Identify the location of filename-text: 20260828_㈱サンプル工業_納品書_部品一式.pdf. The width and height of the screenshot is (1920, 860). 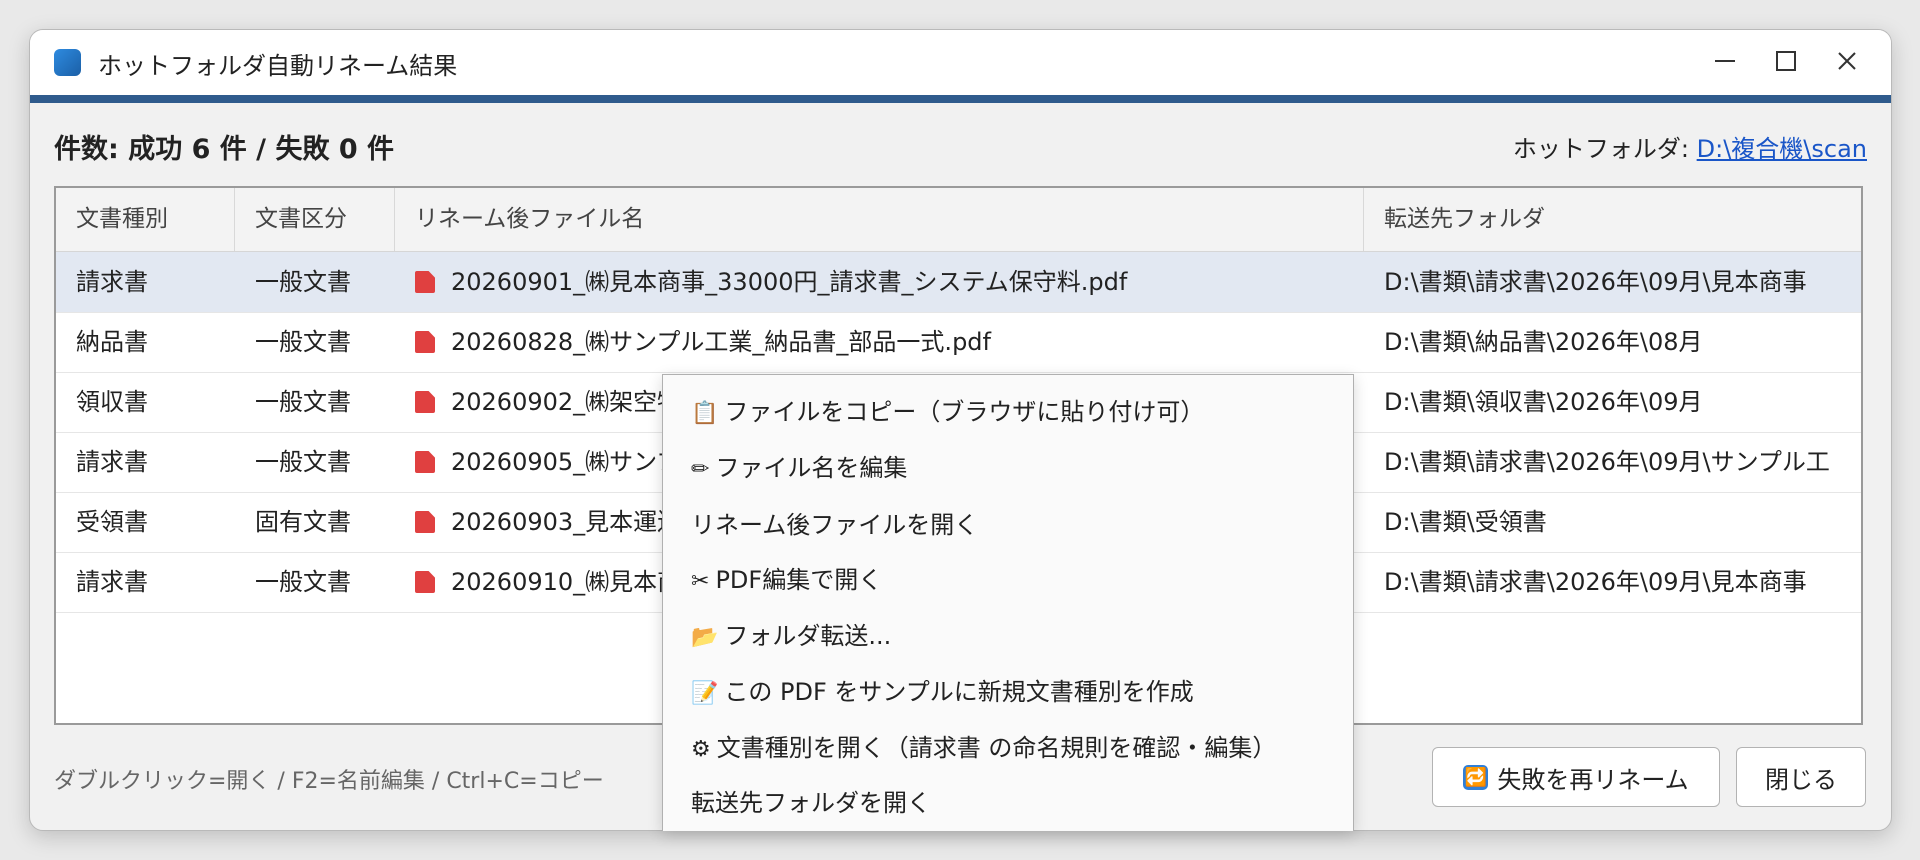
(721, 342).